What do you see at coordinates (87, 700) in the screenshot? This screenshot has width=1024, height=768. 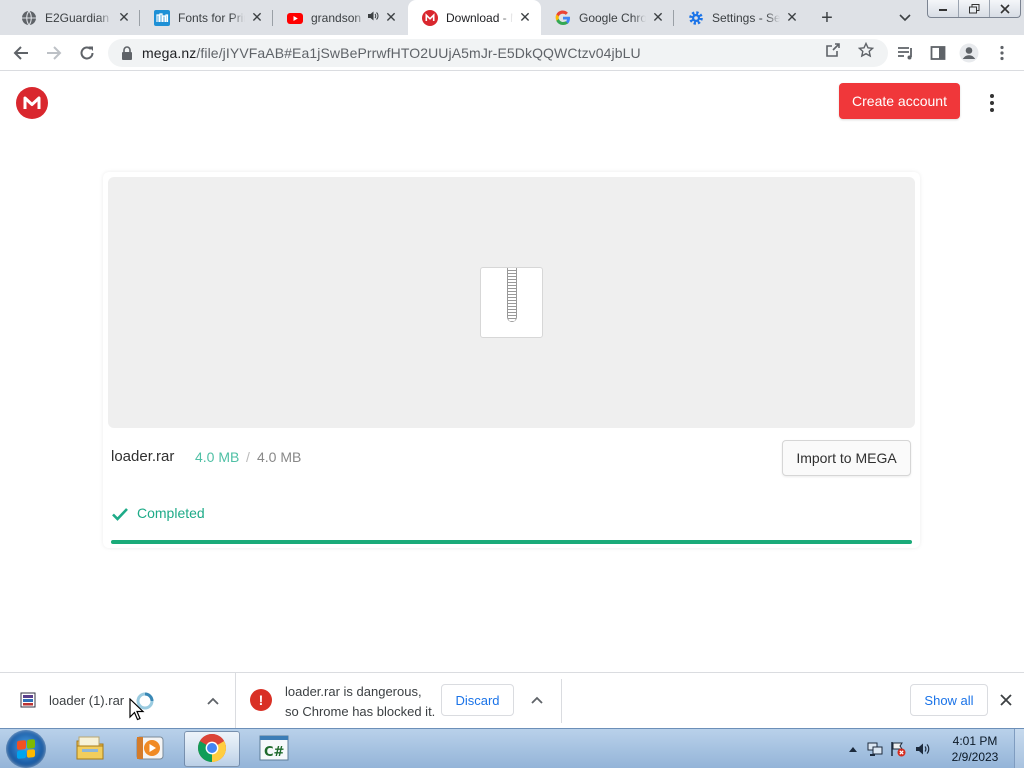 I see `download-item-name: loader (1).rar` at bounding box center [87, 700].